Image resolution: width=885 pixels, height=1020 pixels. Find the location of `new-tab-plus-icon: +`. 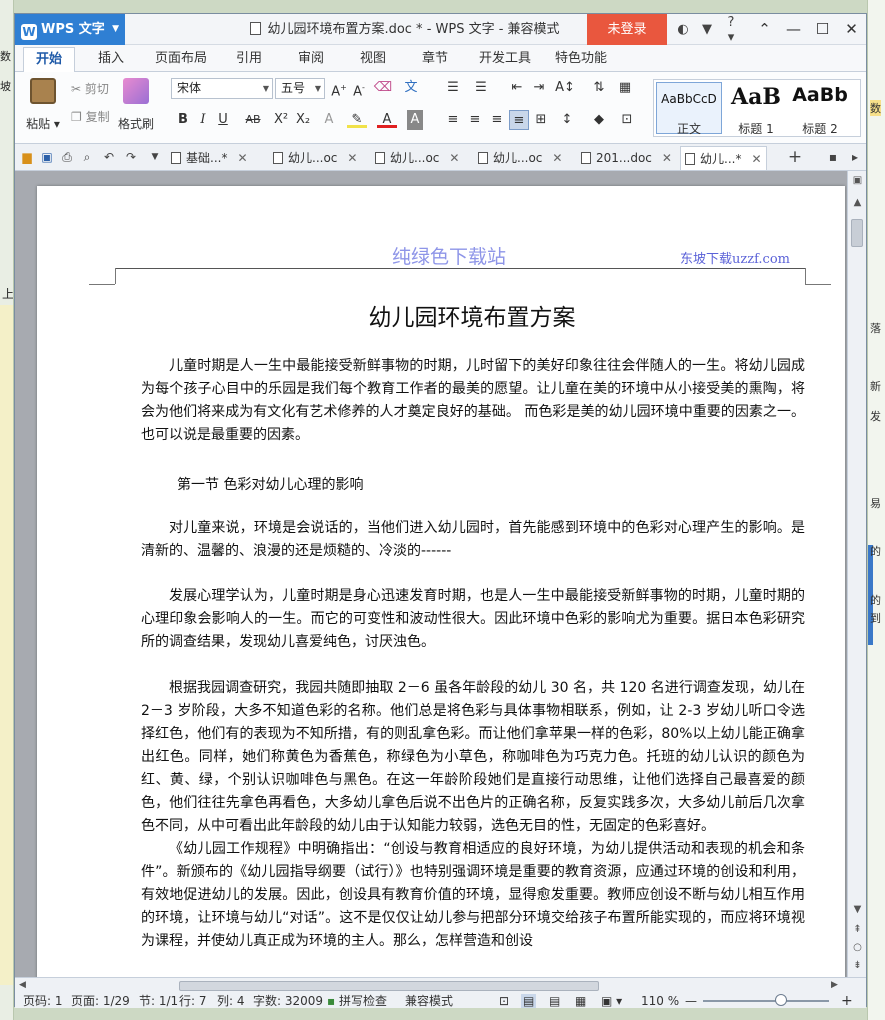

new-tab-plus-icon: + is located at coordinates (795, 157).